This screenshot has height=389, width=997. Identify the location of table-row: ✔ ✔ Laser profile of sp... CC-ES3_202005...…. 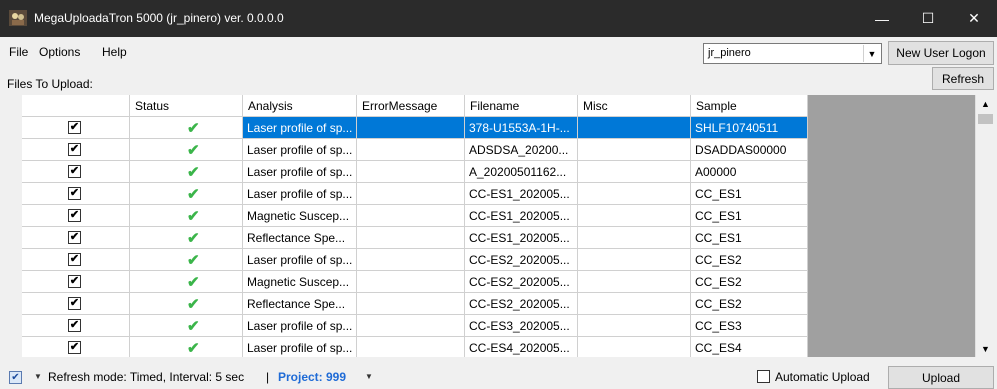
(415, 326).